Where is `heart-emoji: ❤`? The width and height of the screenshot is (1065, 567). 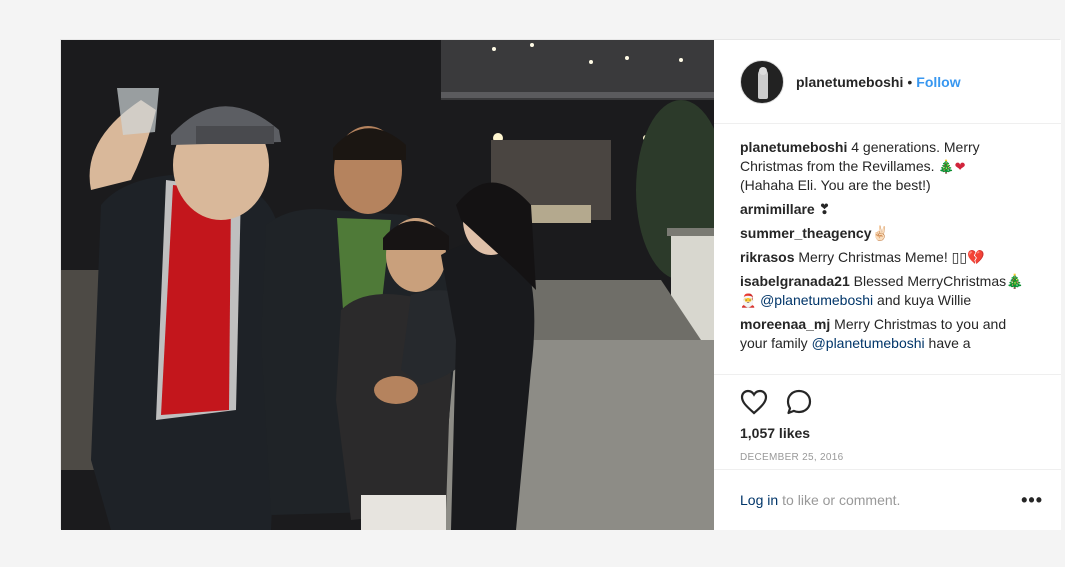
heart-emoji: ❤ is located at coordinates (960, 166).